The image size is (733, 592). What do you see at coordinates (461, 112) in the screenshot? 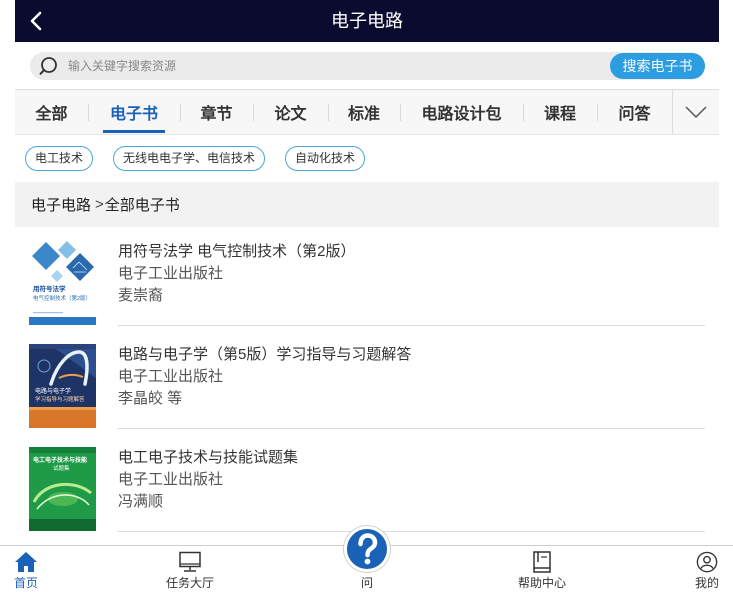
I see `tab-circuit-design-package: 电路设计包` at bounding box center [461, 112].